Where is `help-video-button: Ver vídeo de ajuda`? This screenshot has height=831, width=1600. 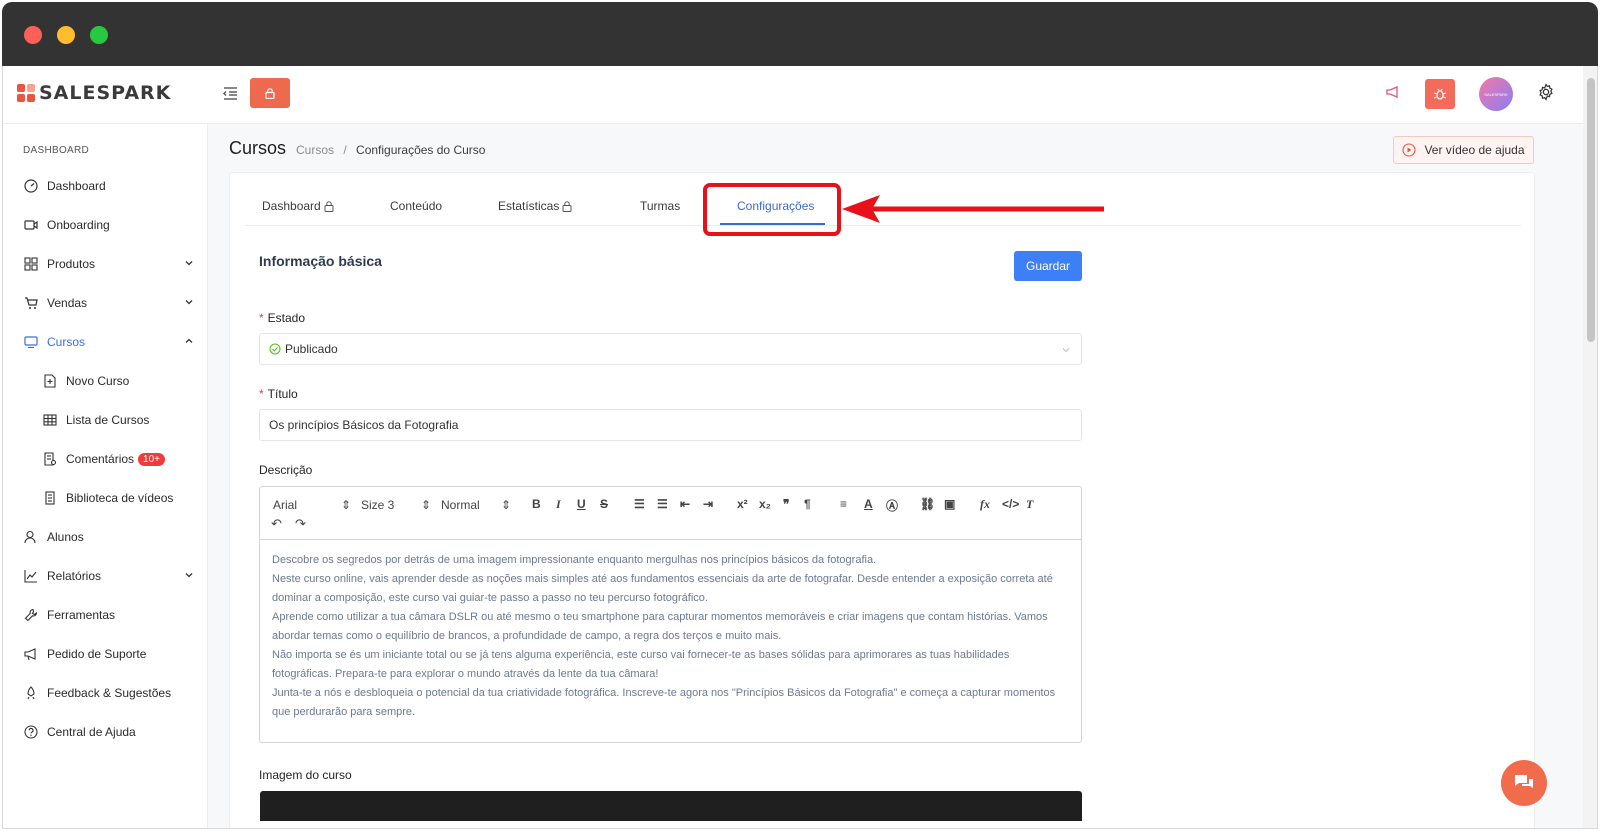
help-video-button: Ver vídeo de ajuda is located at coordinates (1463, 150).